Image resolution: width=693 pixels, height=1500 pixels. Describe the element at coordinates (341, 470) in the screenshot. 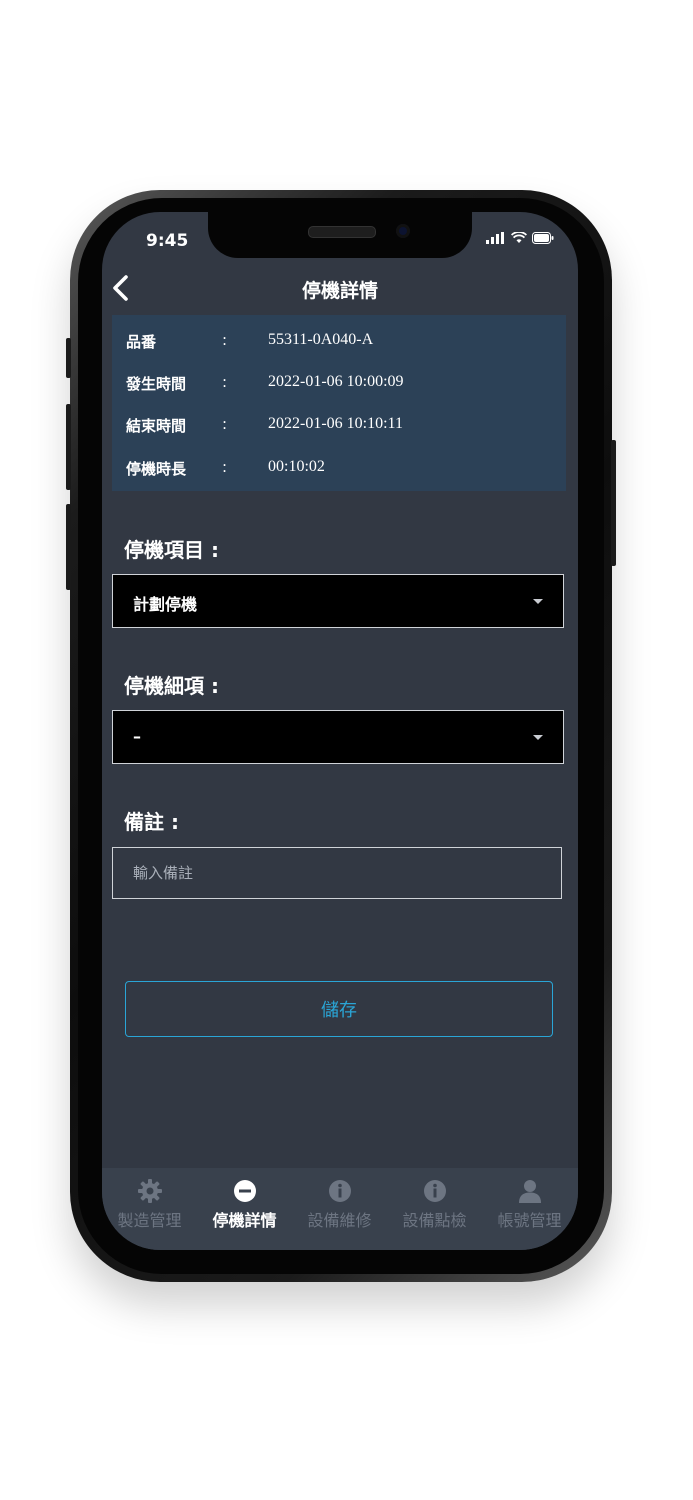

I see `info-row-duration: 停機時長 : 00:10:02` at that location.